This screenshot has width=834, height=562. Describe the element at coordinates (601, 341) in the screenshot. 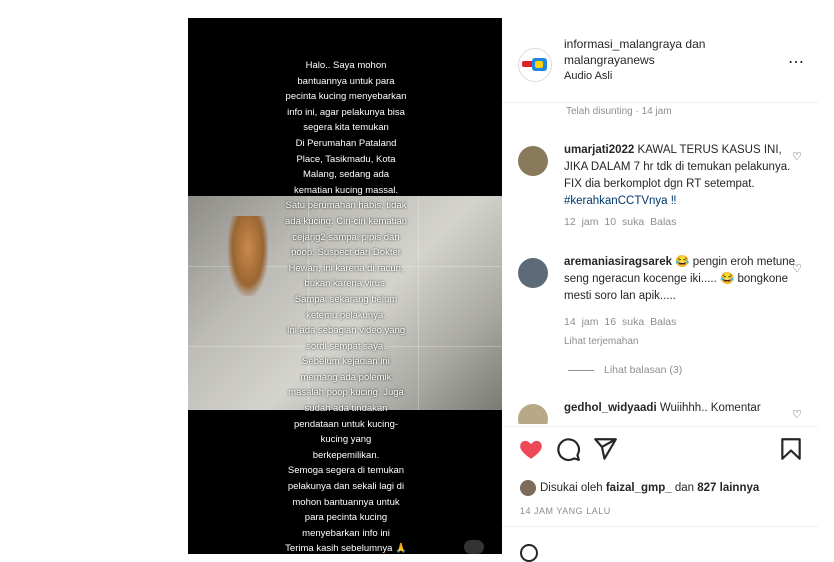

I see `see-translation-link: Lihat terjemahan` at that location.